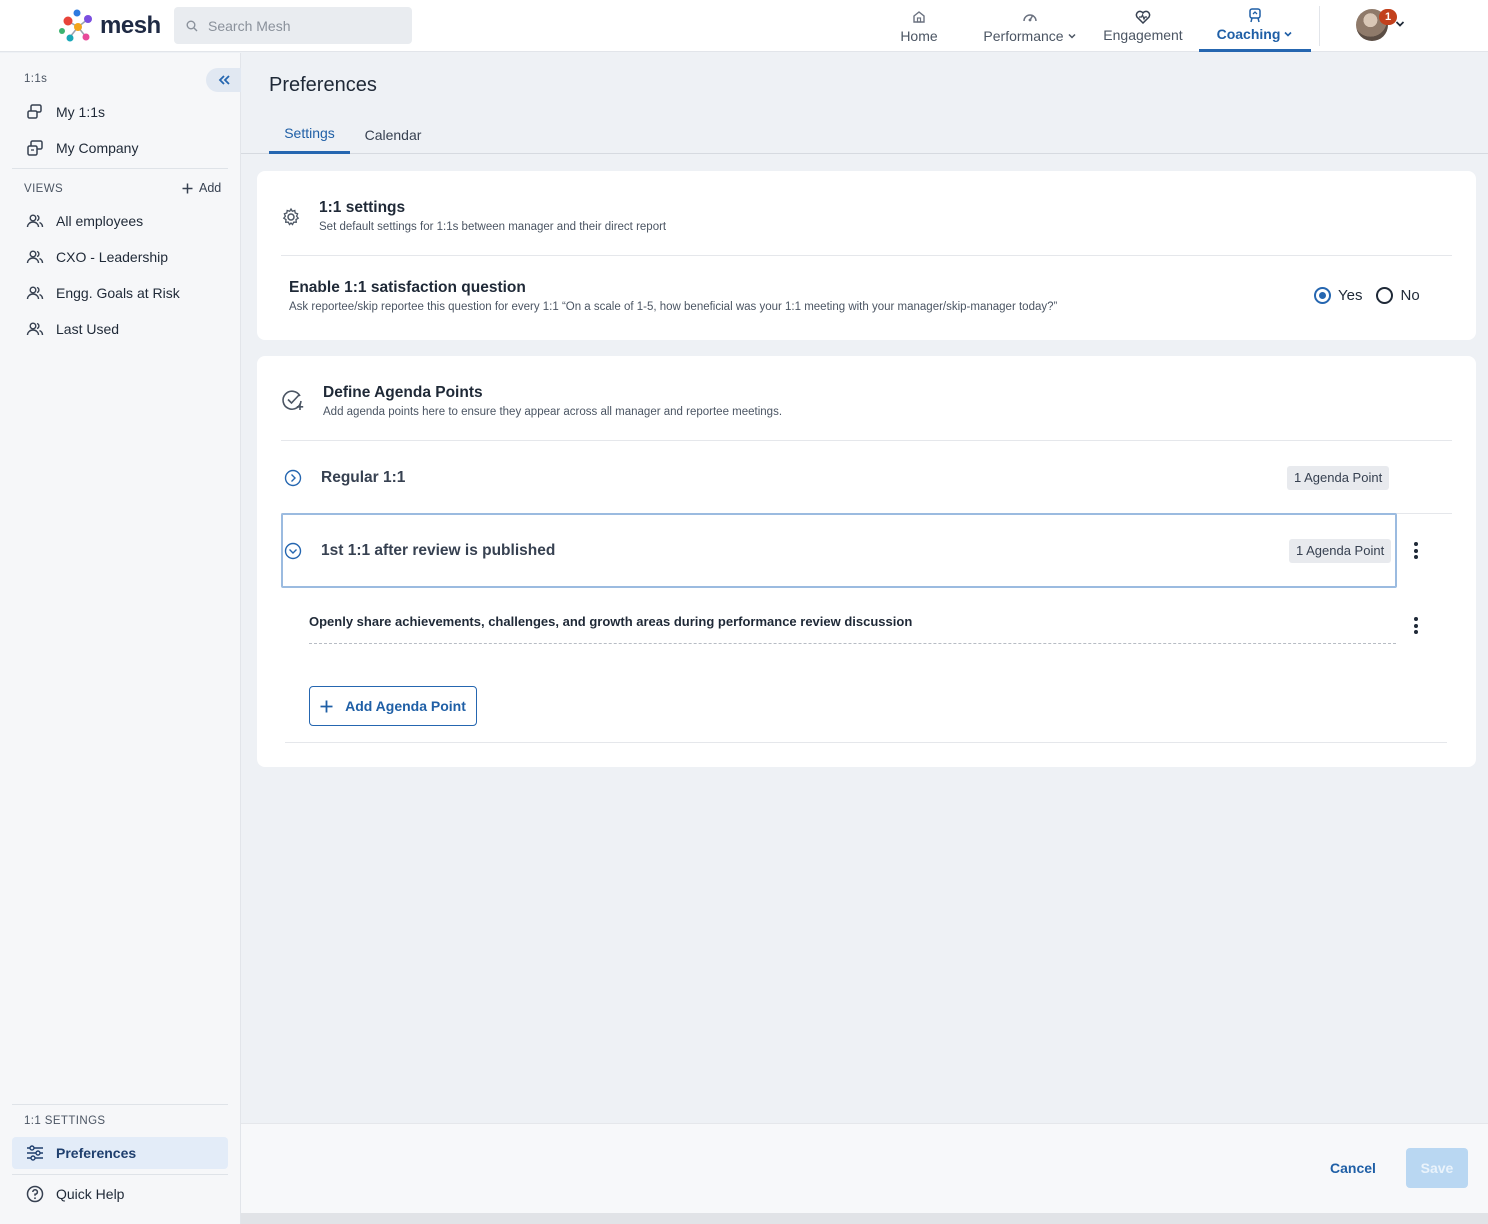 This screenshot has width=1488, height=1224. What do you see at coordinates (75, 25) in the screenshot?
I see `mesh-logo-icon` at bounding box center [75, 25].